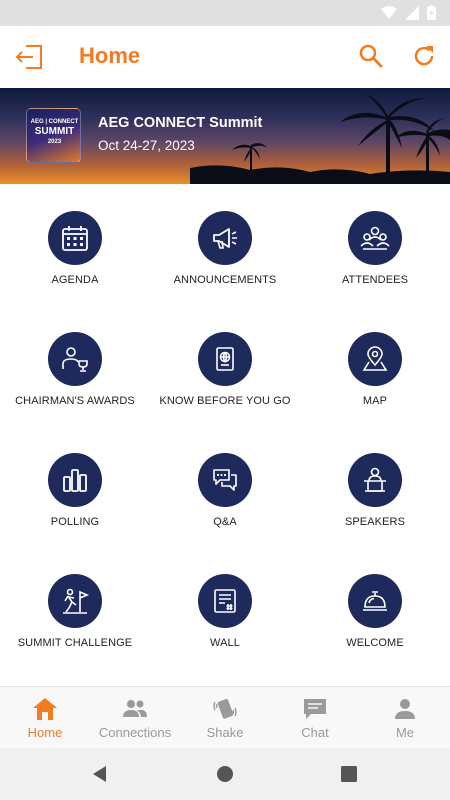  What do you see at coordinates (315, 732) in the screenshot?
I see `nav-label: Chat` at bounding box center [315, 732].